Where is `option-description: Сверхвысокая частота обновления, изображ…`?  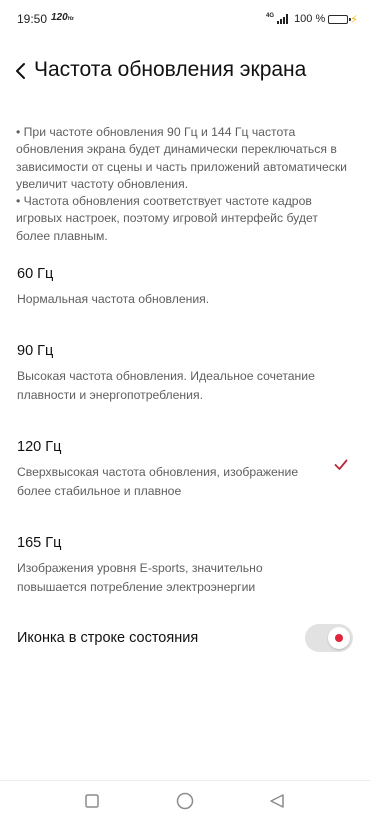
option-description: Сверхвысокая частота обновления, изображ… is located at coordinates (158, 481).